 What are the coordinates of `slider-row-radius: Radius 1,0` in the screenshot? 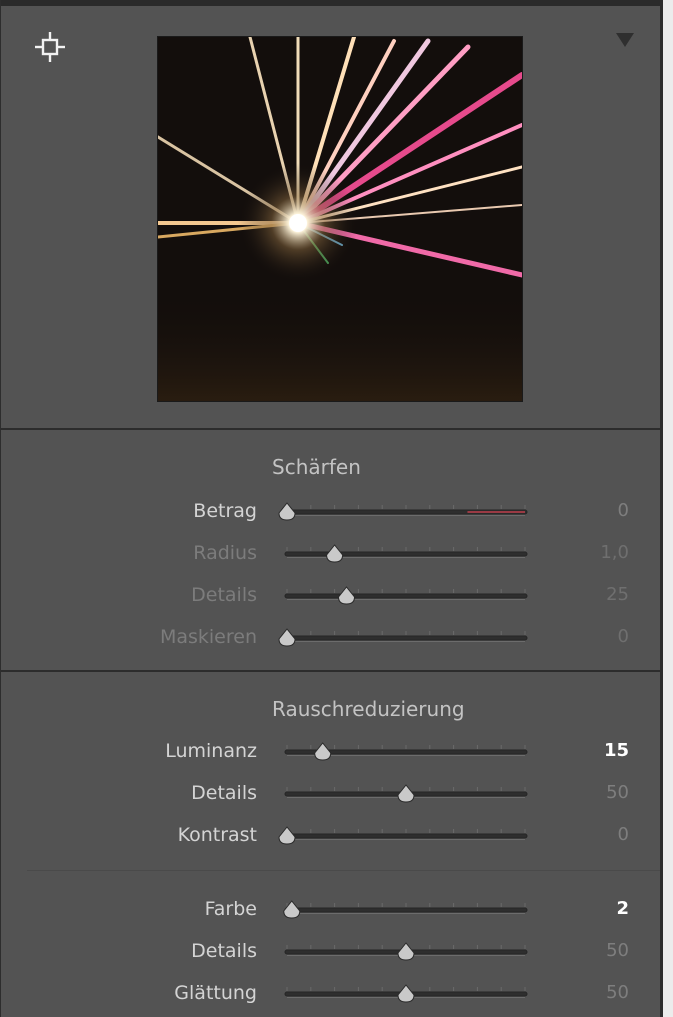 It's located at (331, 553).